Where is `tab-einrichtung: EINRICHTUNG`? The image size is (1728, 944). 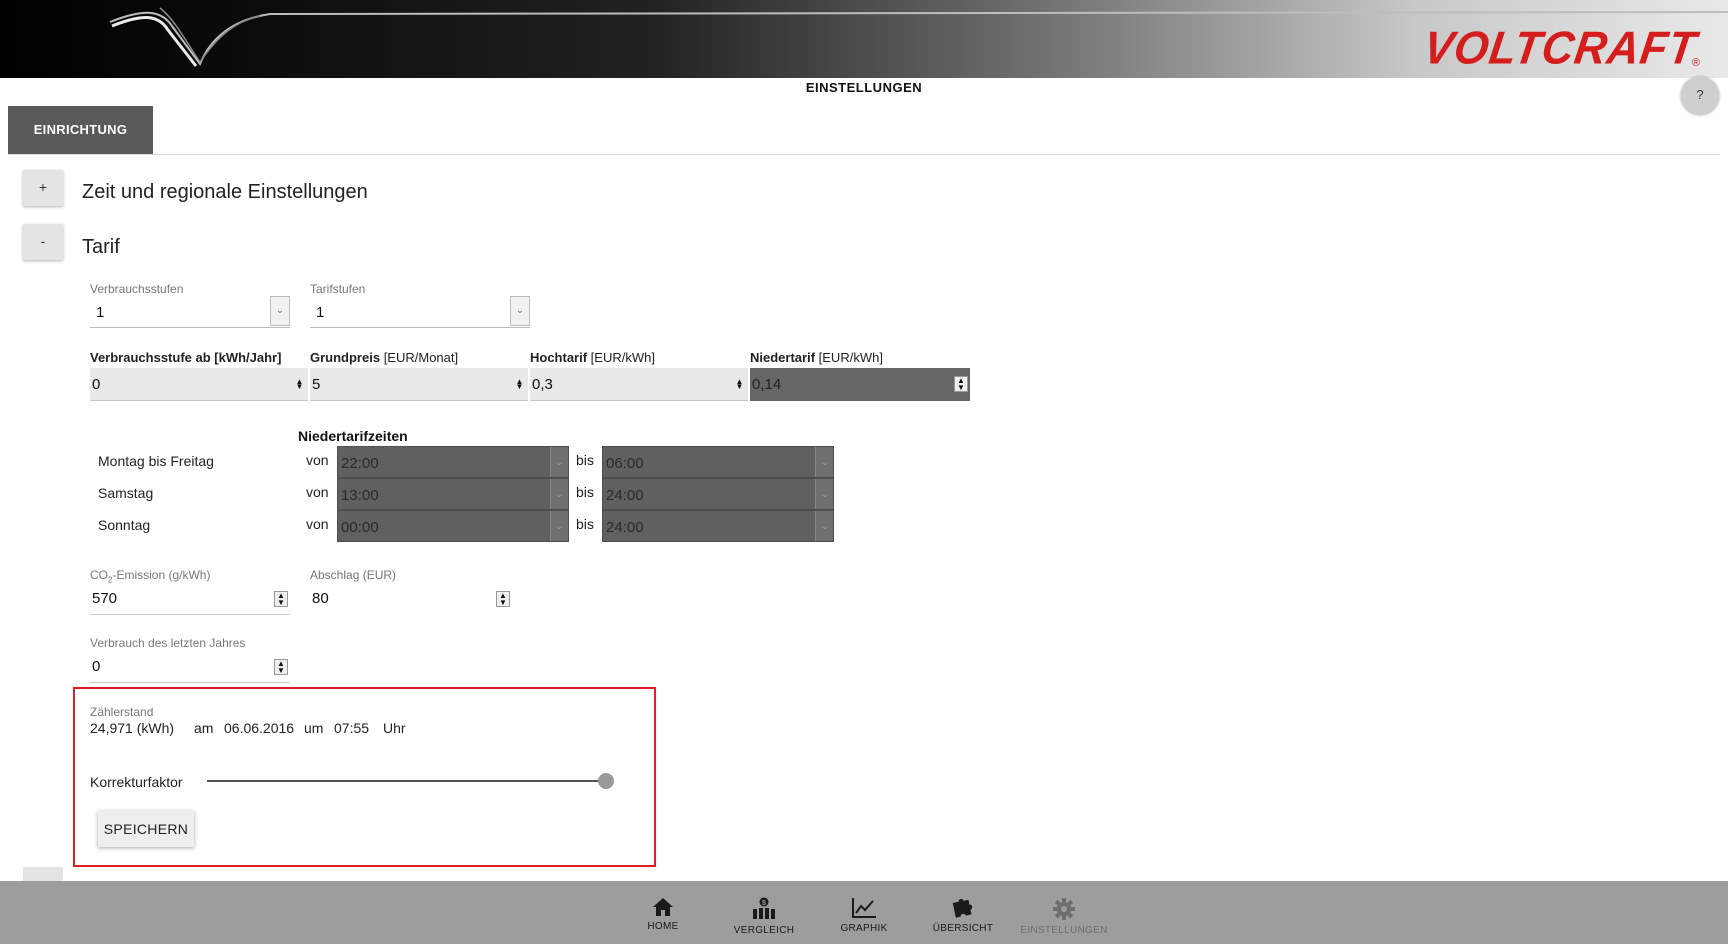 tab-einrichtung: EINRICHTUNG is located at coordinates (80, 130).